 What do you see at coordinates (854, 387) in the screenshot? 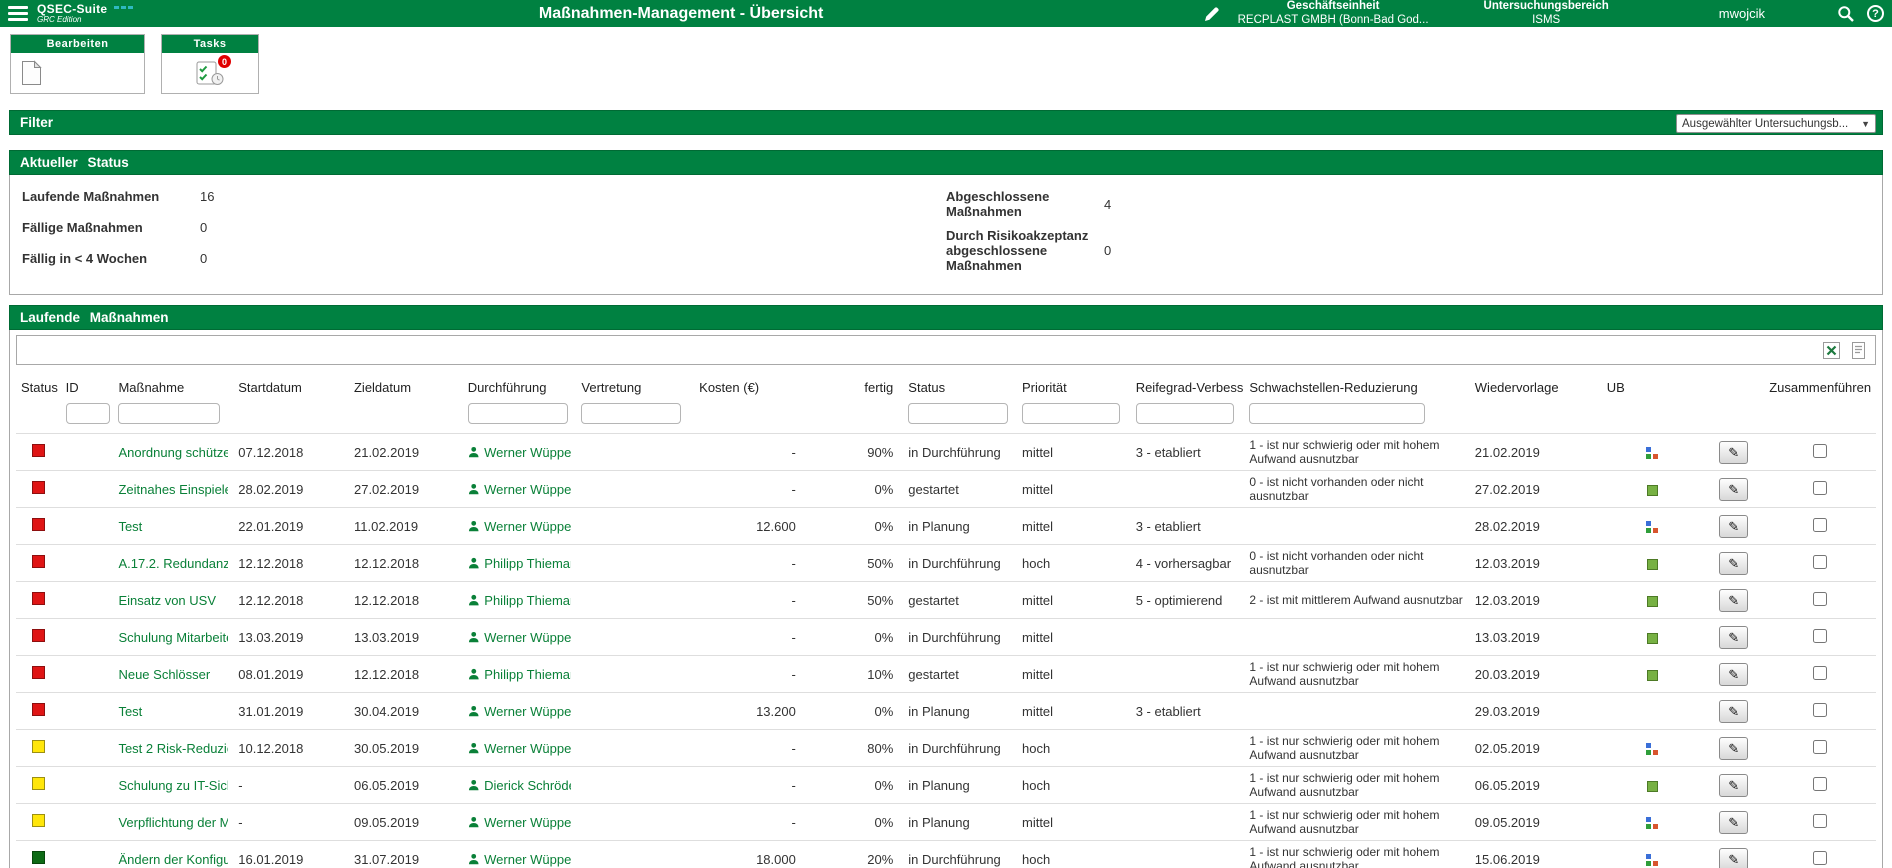
I see `col-fertig-header: fertig` at bounding box center [854, 387].